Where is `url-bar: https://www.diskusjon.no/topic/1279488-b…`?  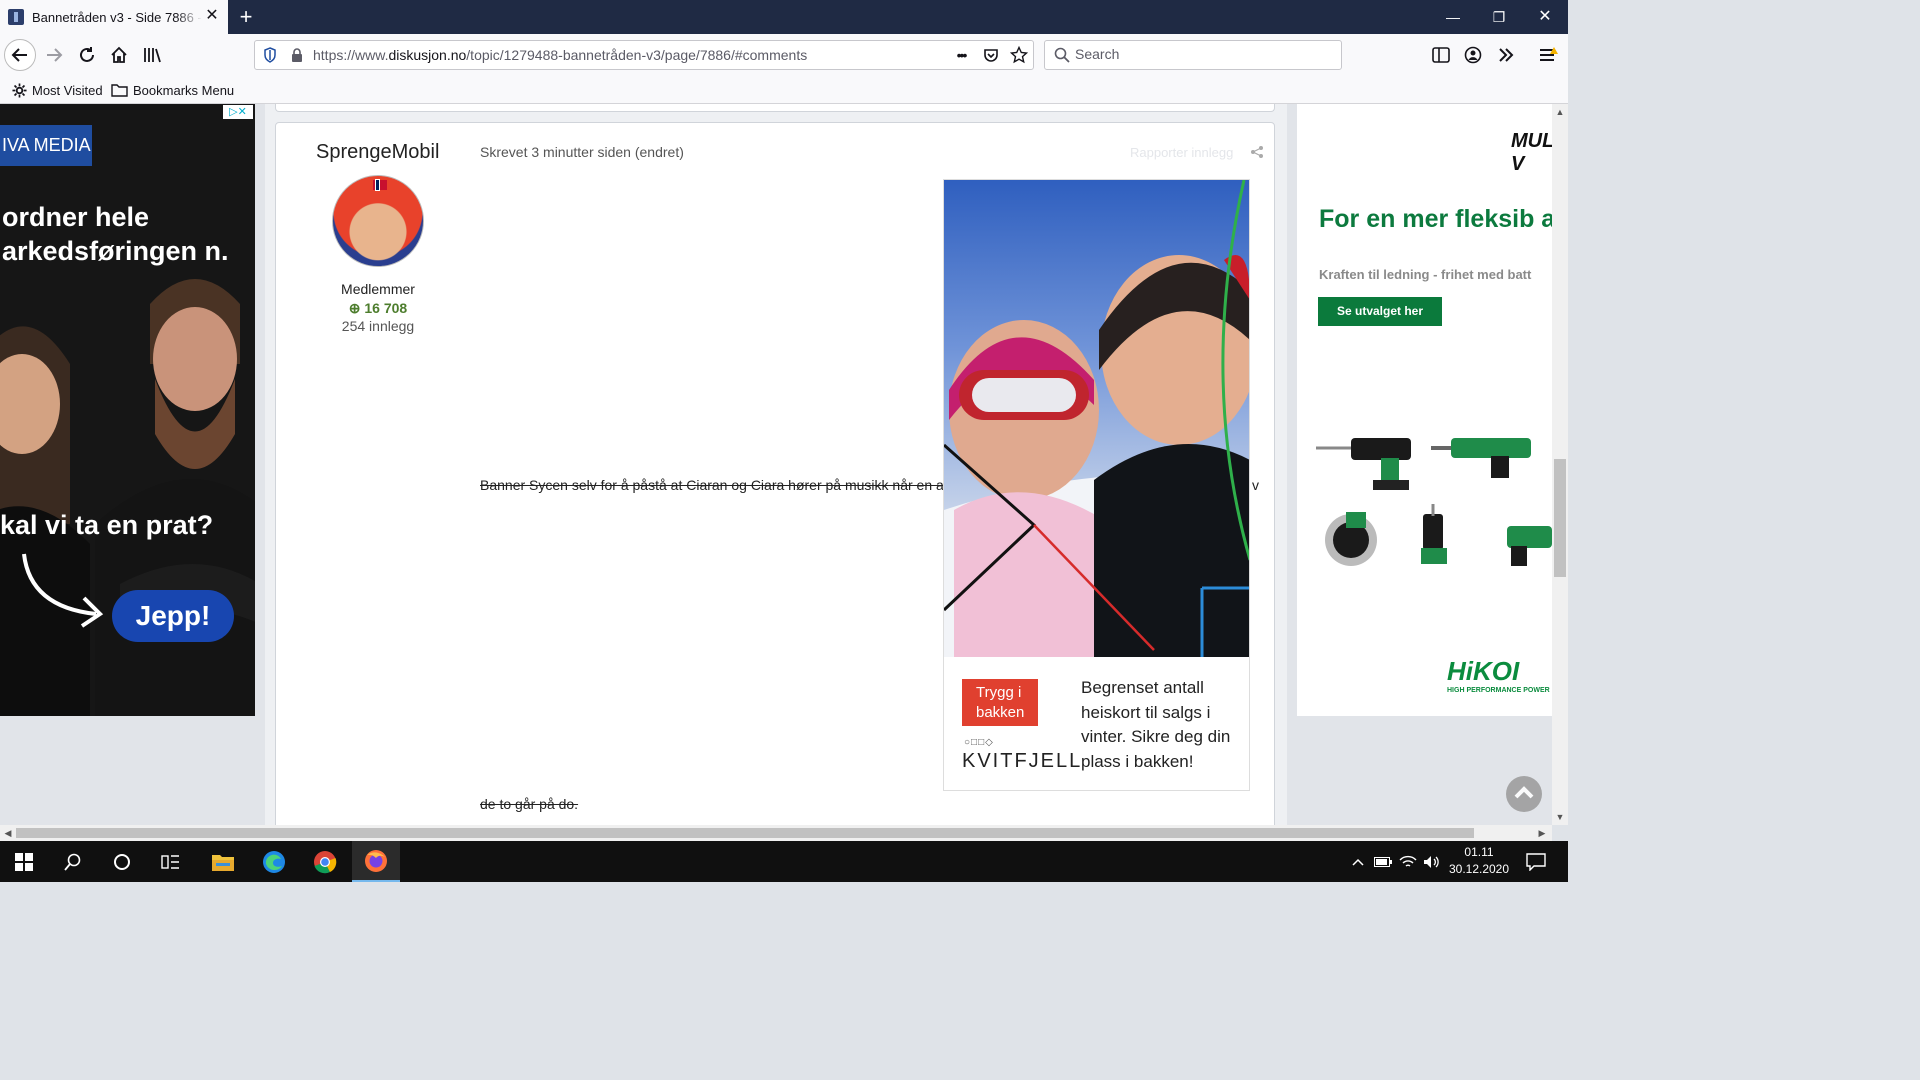 url-bar: https://www.diskusjon.no/topic/1279488-b… is located at coordinates (644, 55).